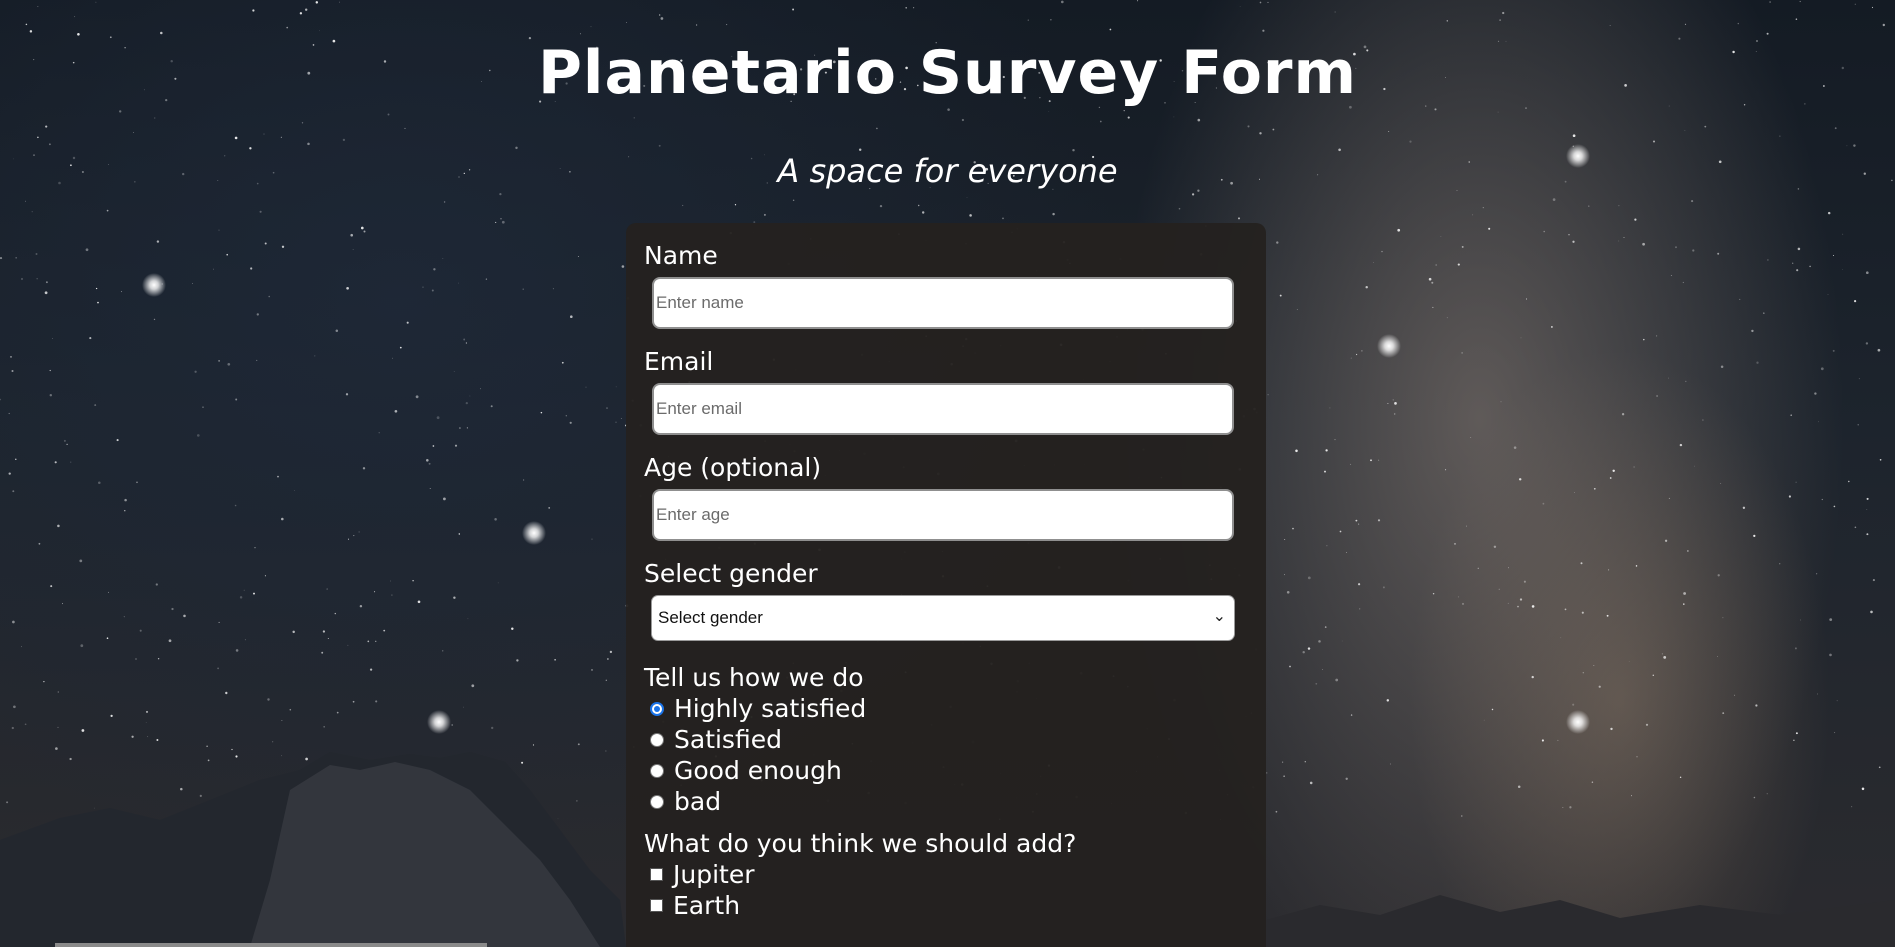  I want to click on horizontal-scrollbar, so click(271, 945).